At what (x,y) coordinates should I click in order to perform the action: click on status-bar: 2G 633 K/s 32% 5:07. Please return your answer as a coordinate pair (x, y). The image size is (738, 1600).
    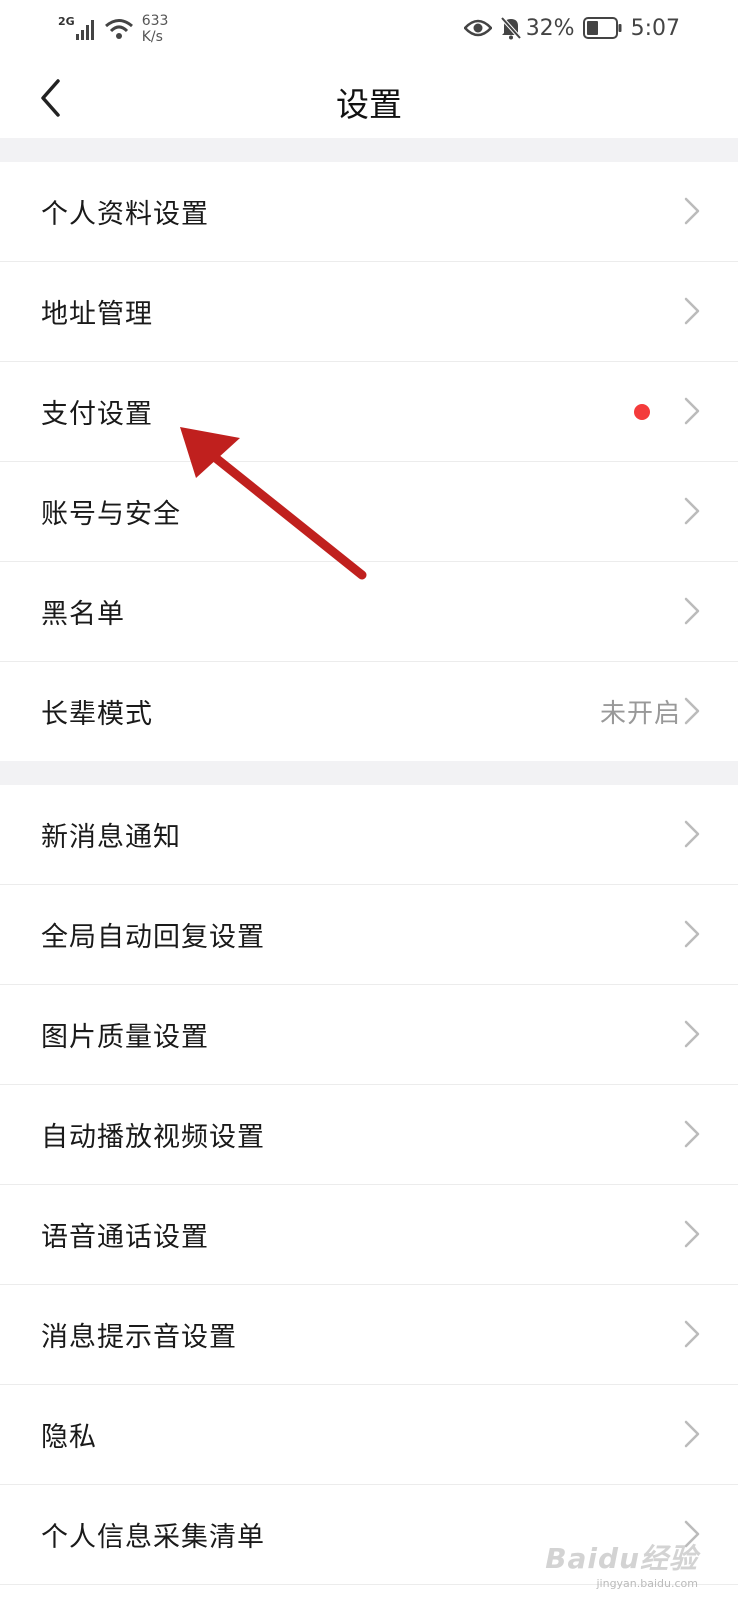
    Looking at the image, I should click on (369, 28).